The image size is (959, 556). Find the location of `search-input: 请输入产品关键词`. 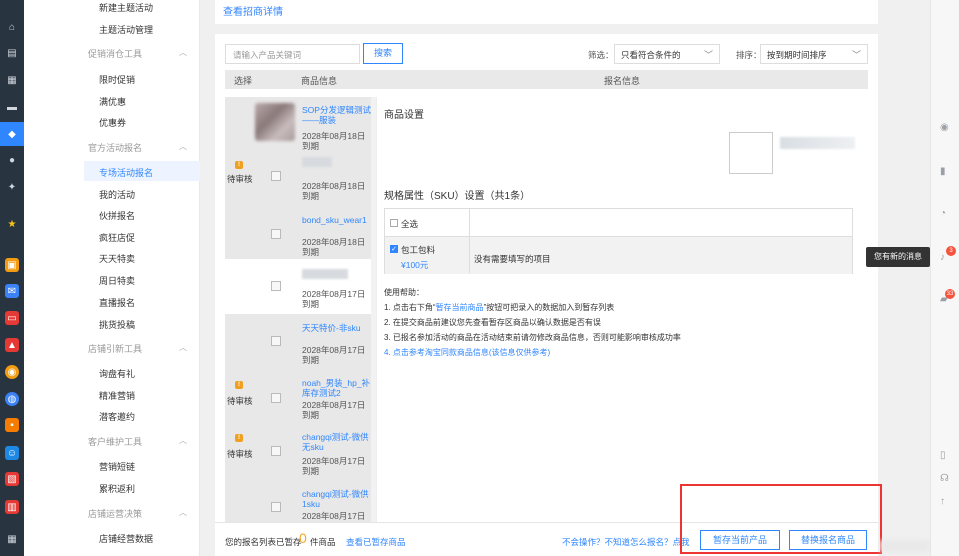

search-input: 请输入产品关键词 is located at coordinates (292, 54).